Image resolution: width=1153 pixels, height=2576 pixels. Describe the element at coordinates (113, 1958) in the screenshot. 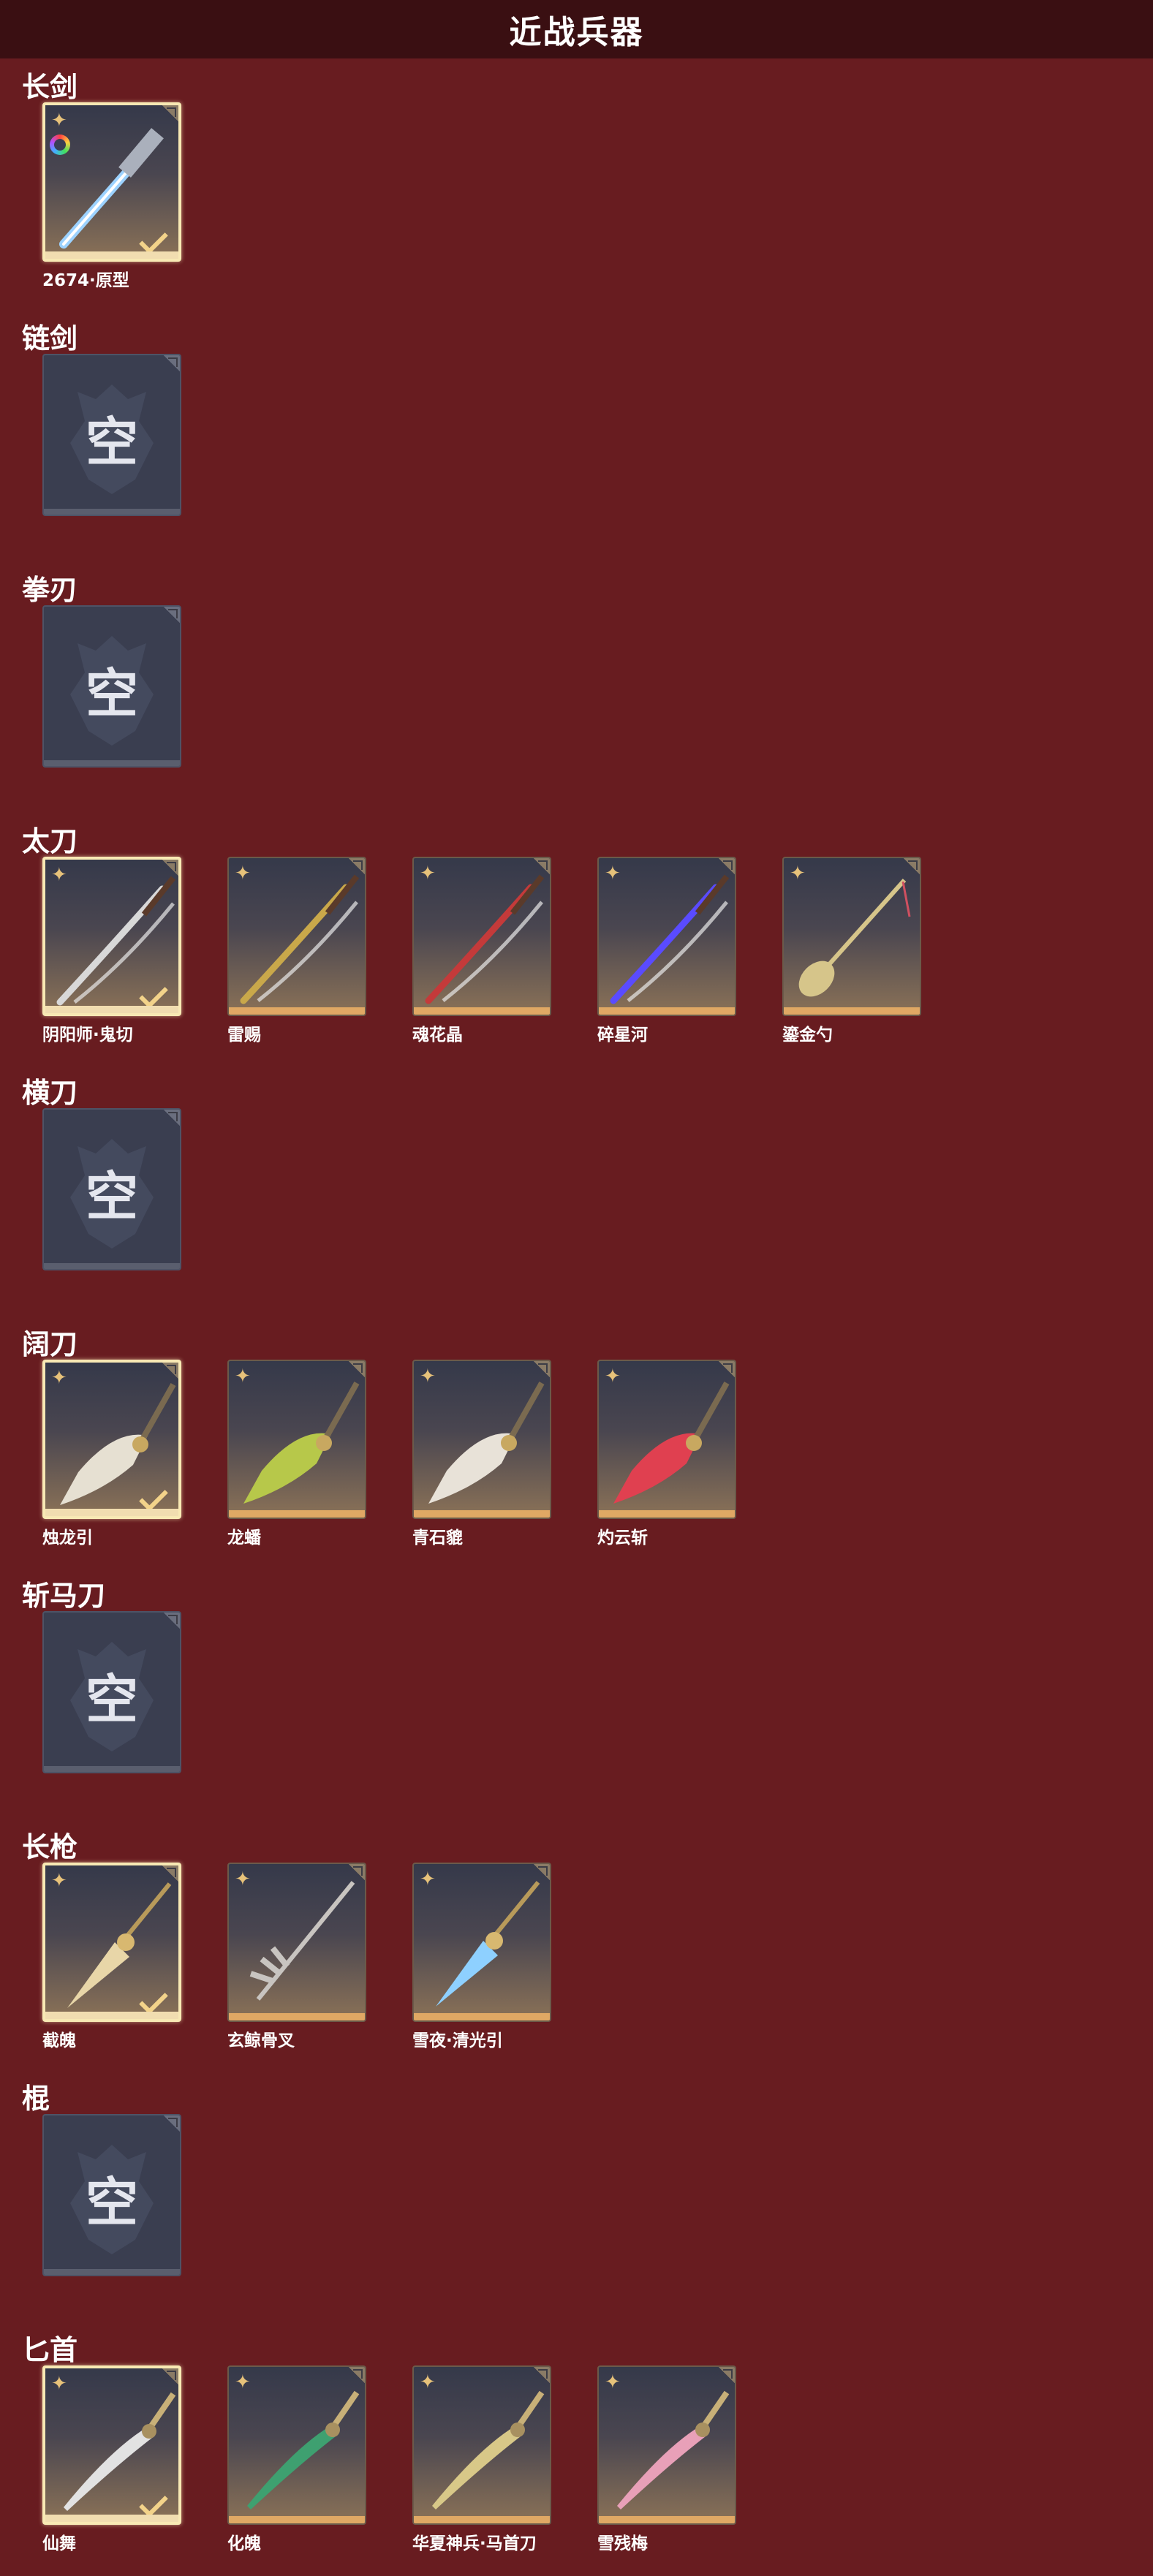

I see `weapon-item: ✦ 截魄` at that location.